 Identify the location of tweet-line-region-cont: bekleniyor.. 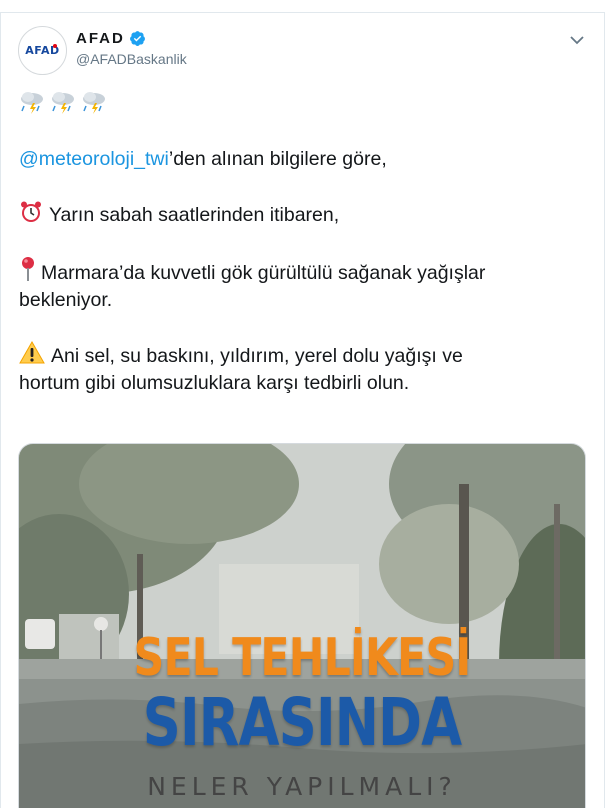
(66, 300).